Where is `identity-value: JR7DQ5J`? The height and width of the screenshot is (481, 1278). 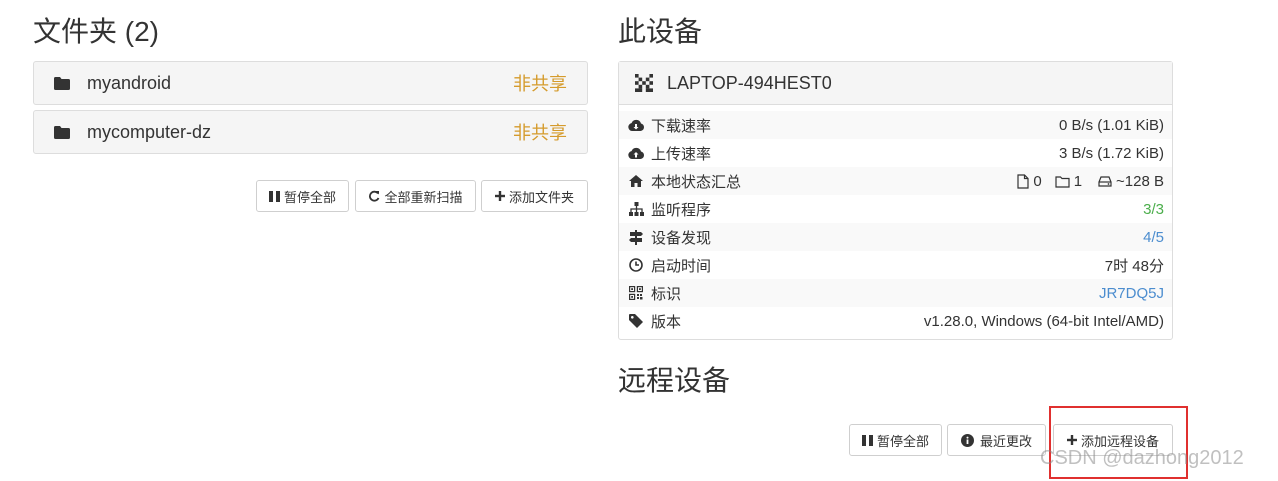
identity-value: JR7DQ5J is located at coordinates (1131, 293).